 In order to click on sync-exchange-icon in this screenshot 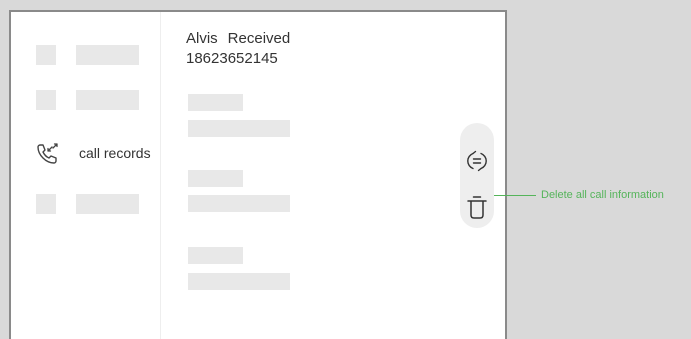, I will do `click(477, 161)`.